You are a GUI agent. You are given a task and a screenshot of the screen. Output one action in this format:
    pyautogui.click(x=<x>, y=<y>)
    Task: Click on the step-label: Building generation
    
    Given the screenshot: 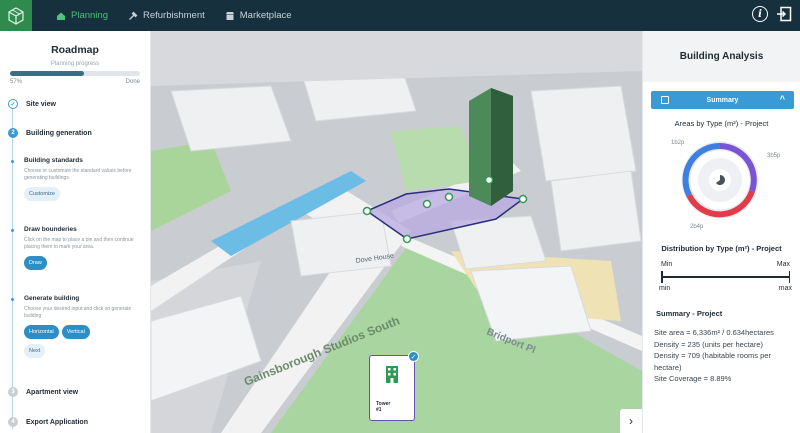 What is the action you would take?
    pyautogui.click(x=59, y=133)
    